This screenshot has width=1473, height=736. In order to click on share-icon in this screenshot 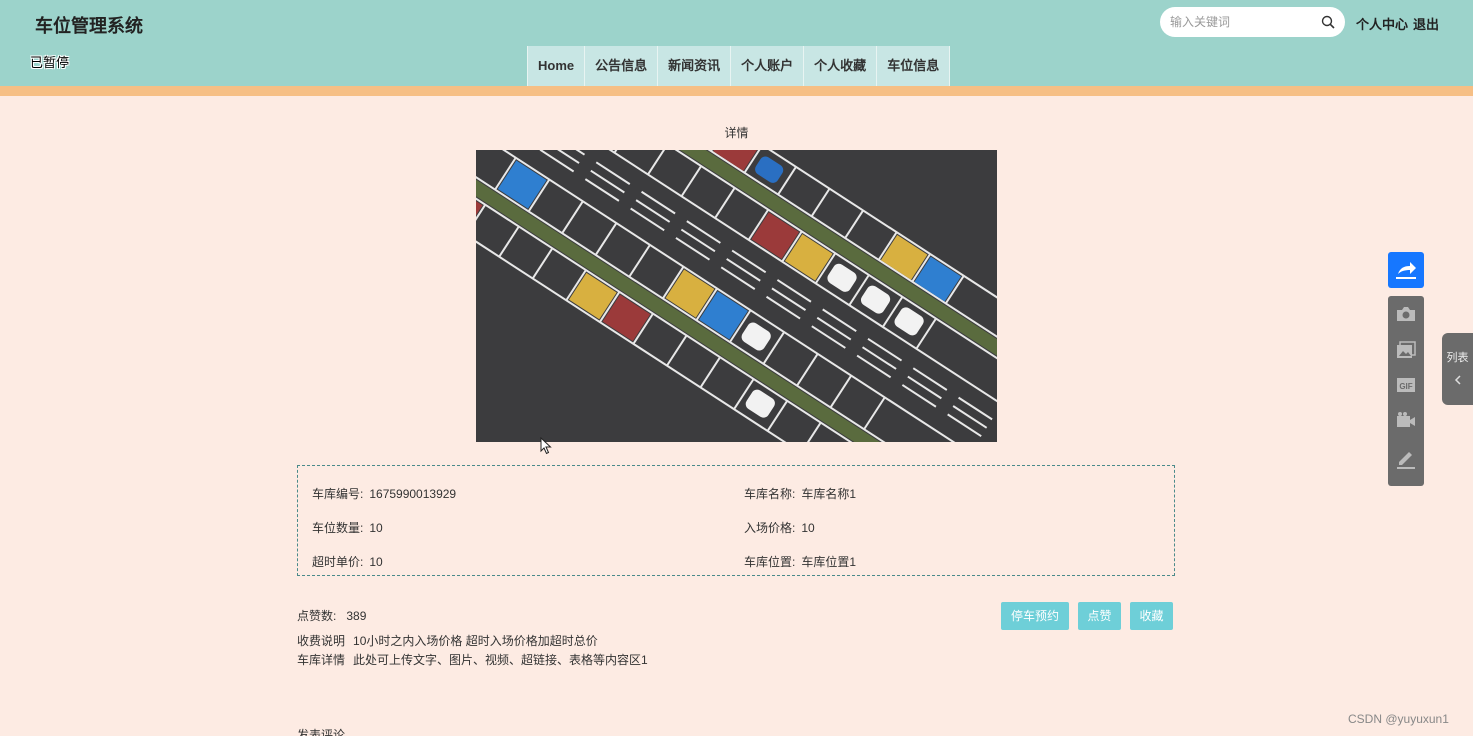, I will do `click(1406, 270)`.